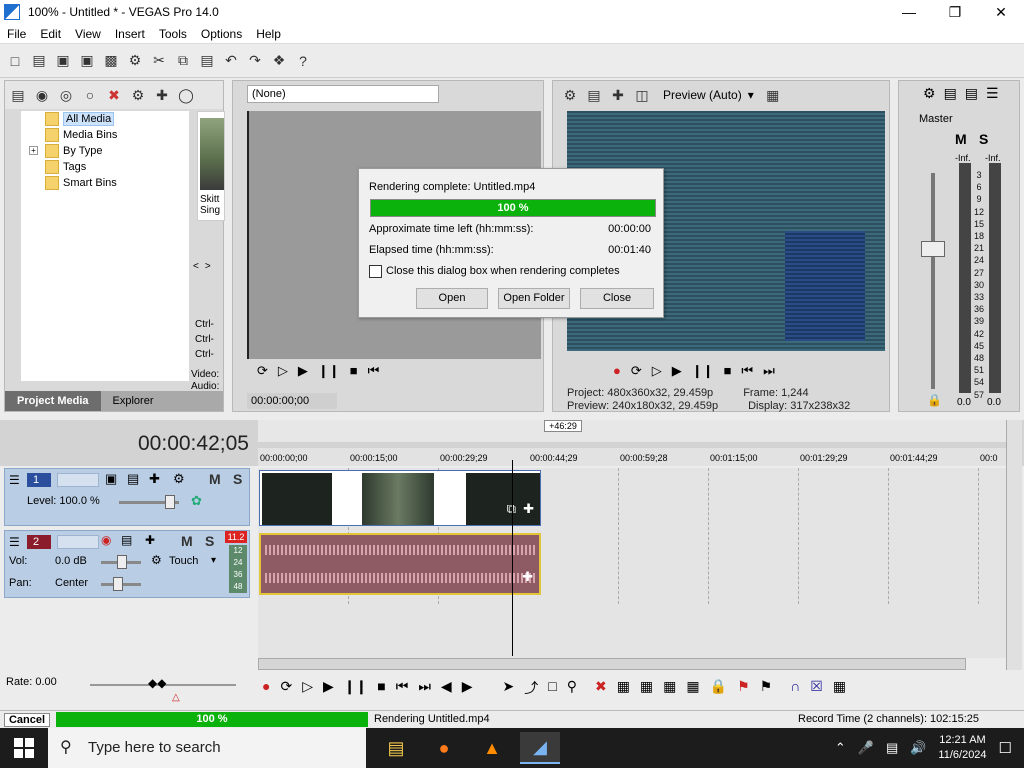  I want to click on new-project-icon: □, so click(15, 61).